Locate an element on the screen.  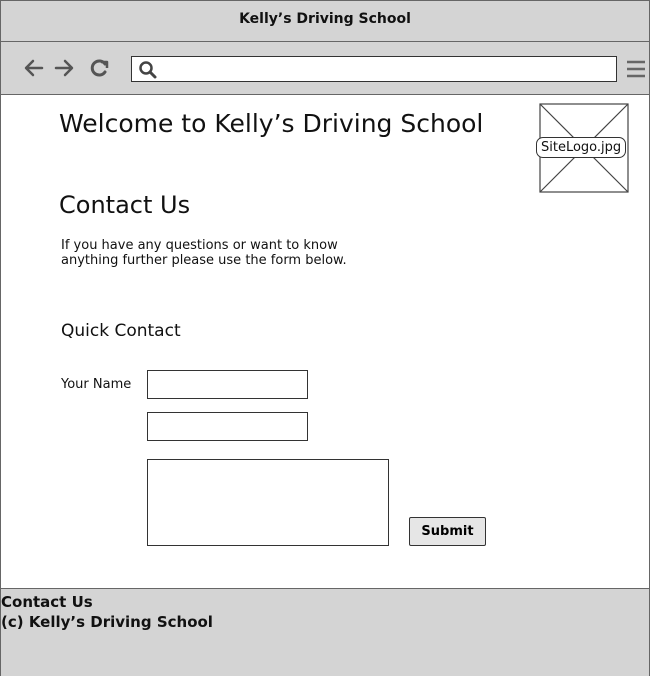
name-input is located at coordinates (227, 384).